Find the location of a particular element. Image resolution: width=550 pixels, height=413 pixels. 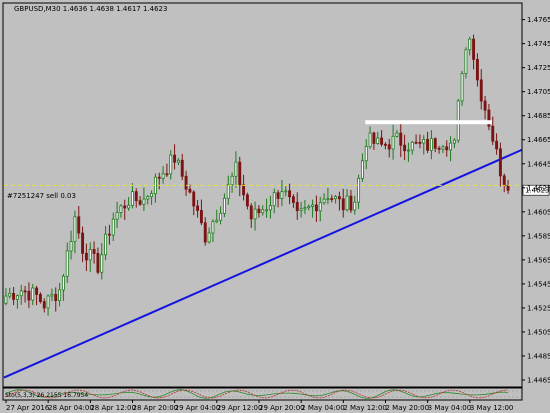

y-tick-label: 1.4725 is located at coordinates (538, 68).